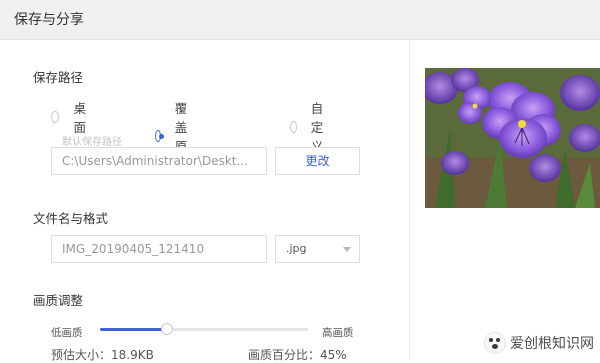  I want to click on radio-overwrite-circle, so click(159, 136).